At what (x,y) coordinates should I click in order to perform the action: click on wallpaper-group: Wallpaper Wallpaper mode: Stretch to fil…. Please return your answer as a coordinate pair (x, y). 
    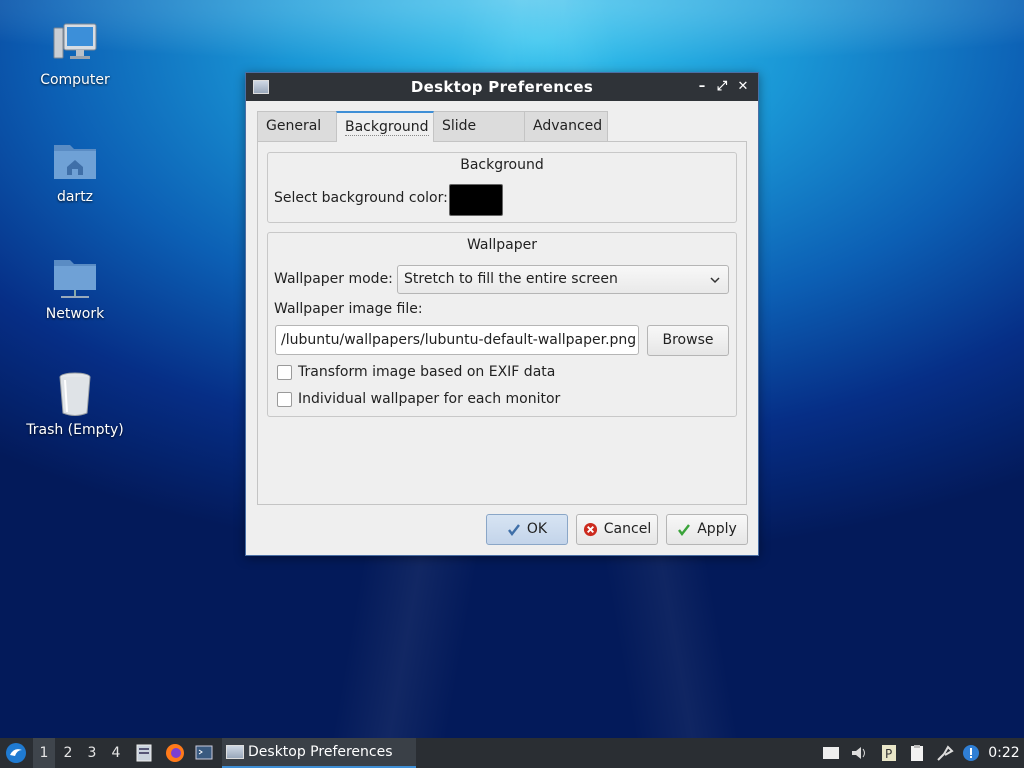
    Looking at the image, I should click on (502, 324).